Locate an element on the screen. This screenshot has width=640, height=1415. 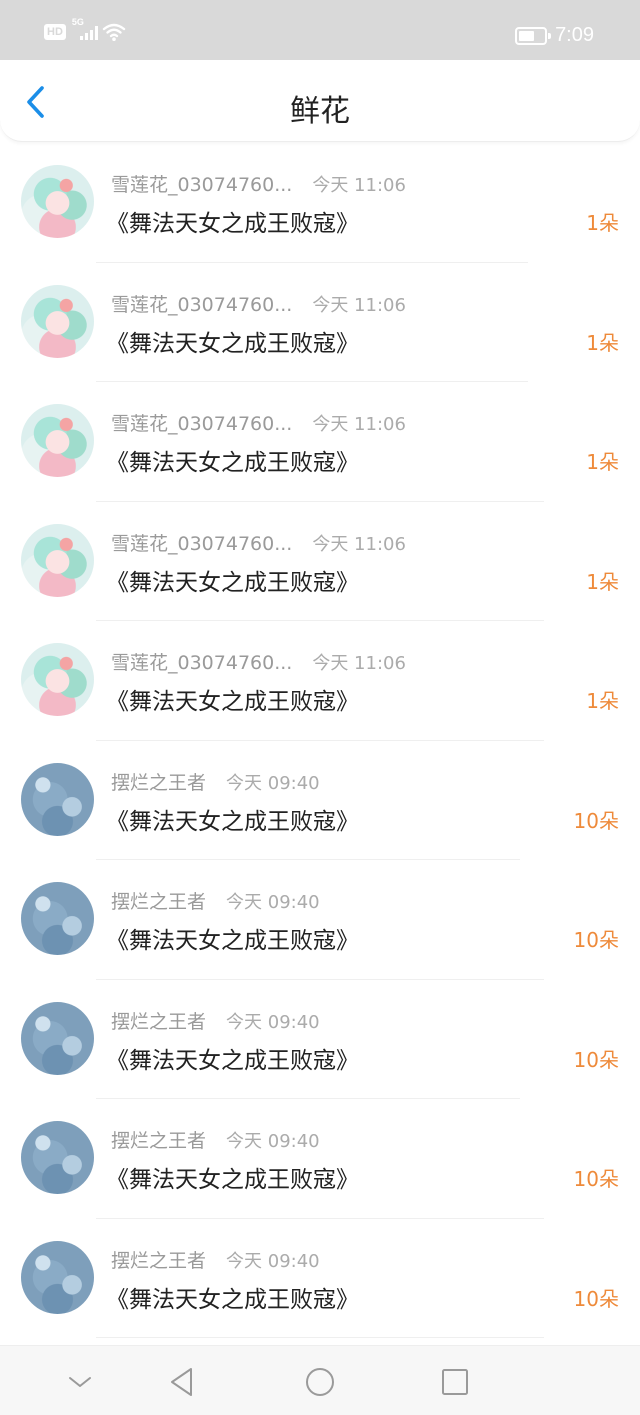
signal-icon: 5G is located at coordinates (85, 29).